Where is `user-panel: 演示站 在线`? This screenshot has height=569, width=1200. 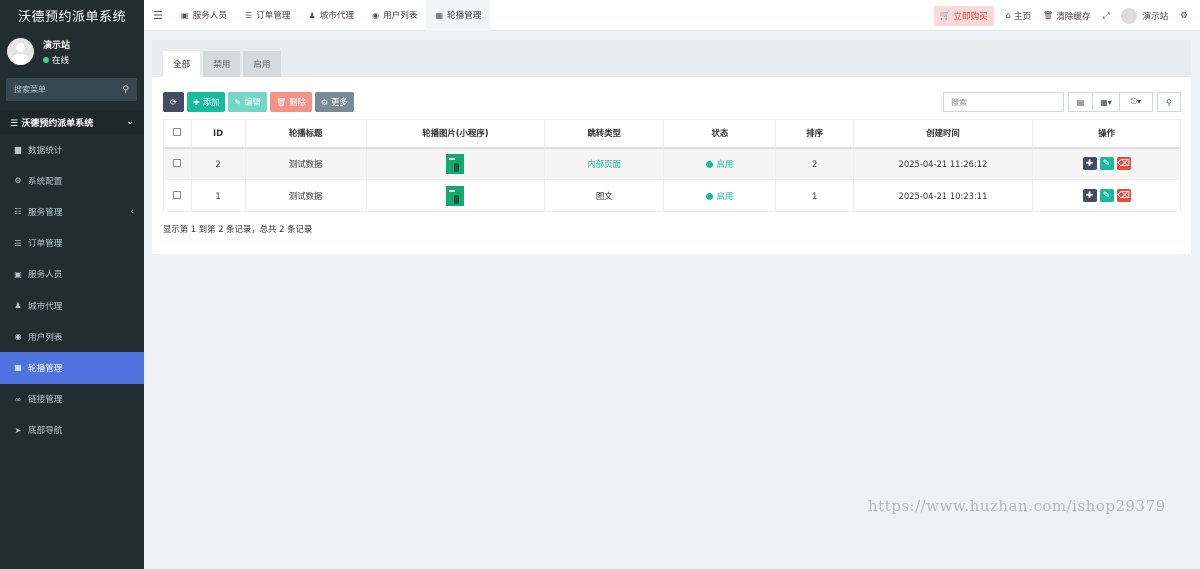
user-panel: 演示站 在线 is located at coordinates (72, 51).